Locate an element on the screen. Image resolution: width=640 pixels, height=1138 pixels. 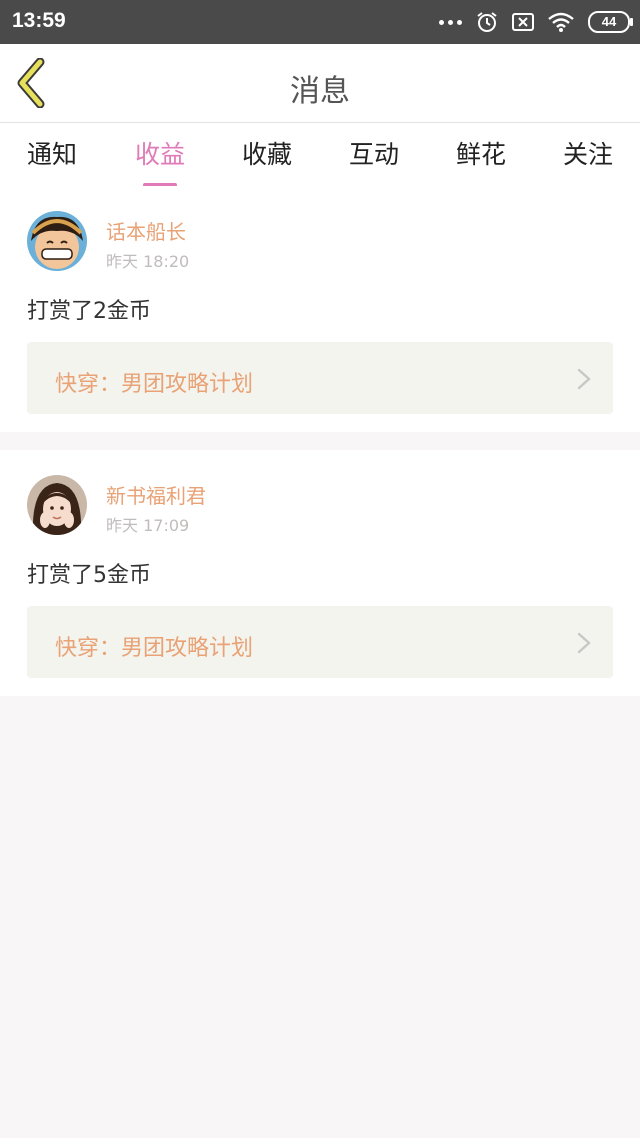
message-time: 昨天 17:09 is located at coordinates (148, 525).